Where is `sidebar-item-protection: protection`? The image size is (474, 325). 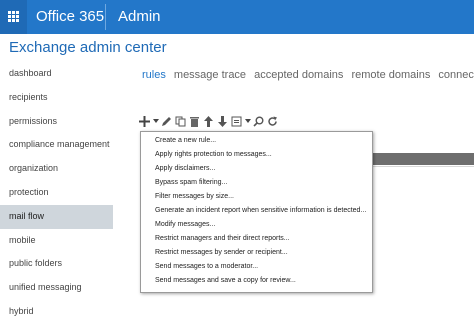 sidebar-item-protection: protection is located at coordinates (56, 193).